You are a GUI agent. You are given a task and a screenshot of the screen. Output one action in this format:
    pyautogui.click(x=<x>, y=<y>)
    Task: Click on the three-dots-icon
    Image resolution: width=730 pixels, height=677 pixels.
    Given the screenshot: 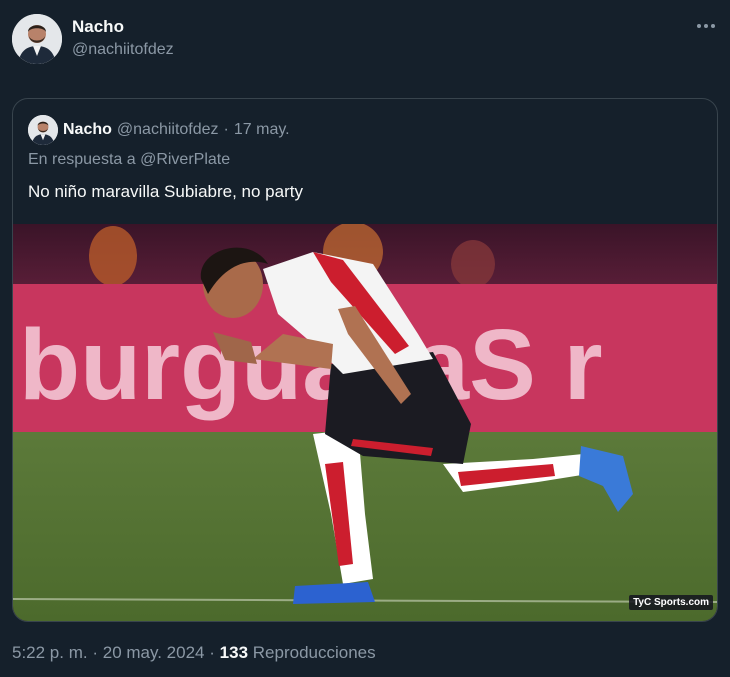 What is the action you would take?
    pyautogui.click(x=706, y=26)
    